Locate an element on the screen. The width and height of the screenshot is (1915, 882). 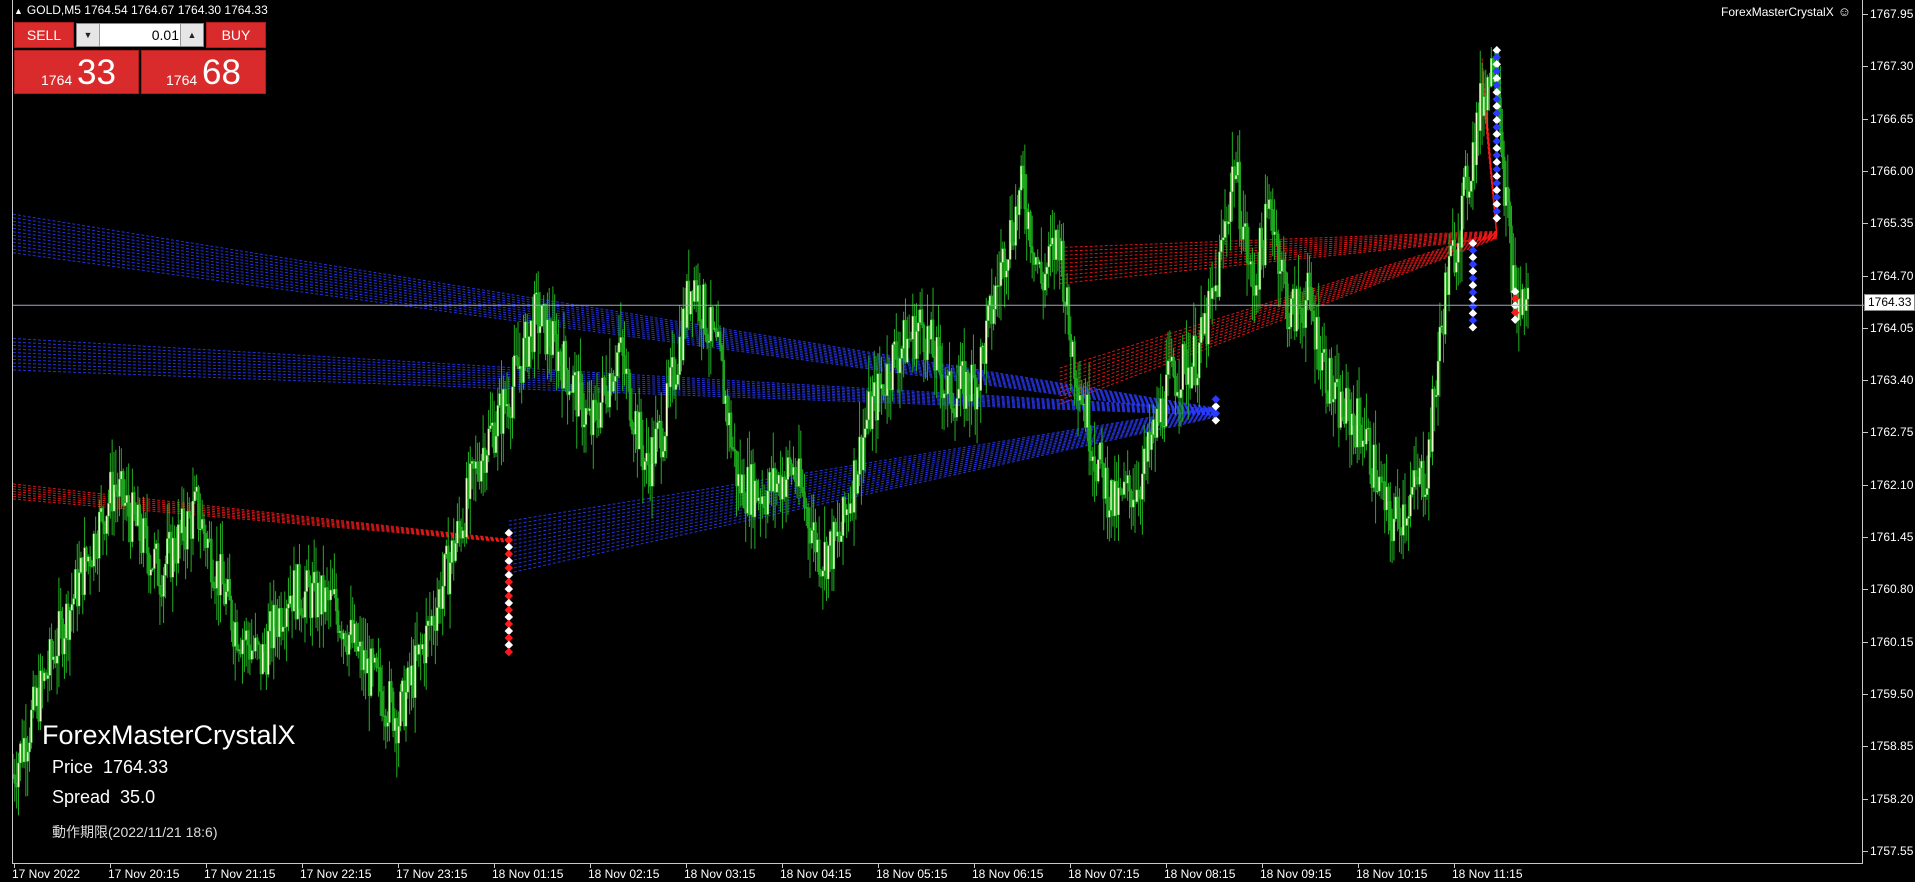
buy-signal-marker is located at coordinates (1473, 327).